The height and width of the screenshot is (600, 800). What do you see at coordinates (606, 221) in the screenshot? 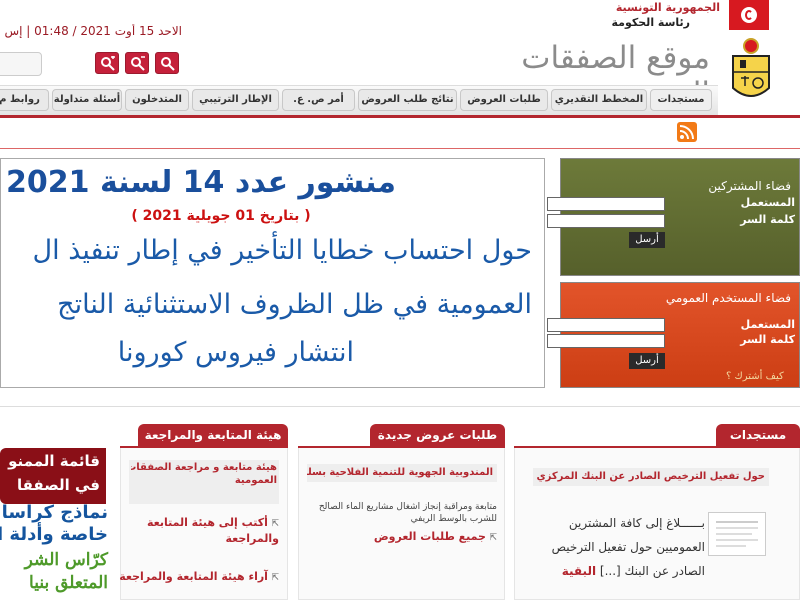
I see `subscriber-password-input` at bounding box center [606, 221].